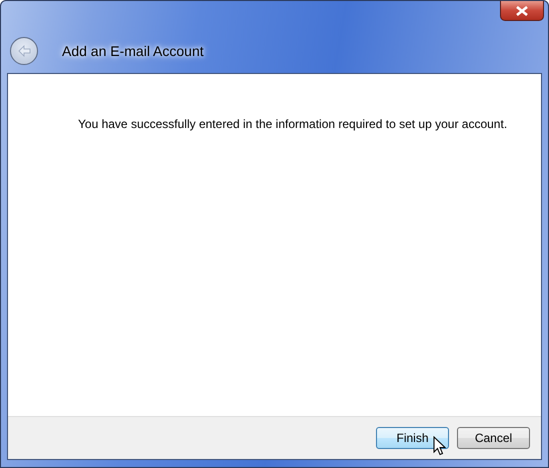 The height and width of the screenshot is (468, 549). I want to click on window-title: Add an E-mail Account, so click(133, 51).